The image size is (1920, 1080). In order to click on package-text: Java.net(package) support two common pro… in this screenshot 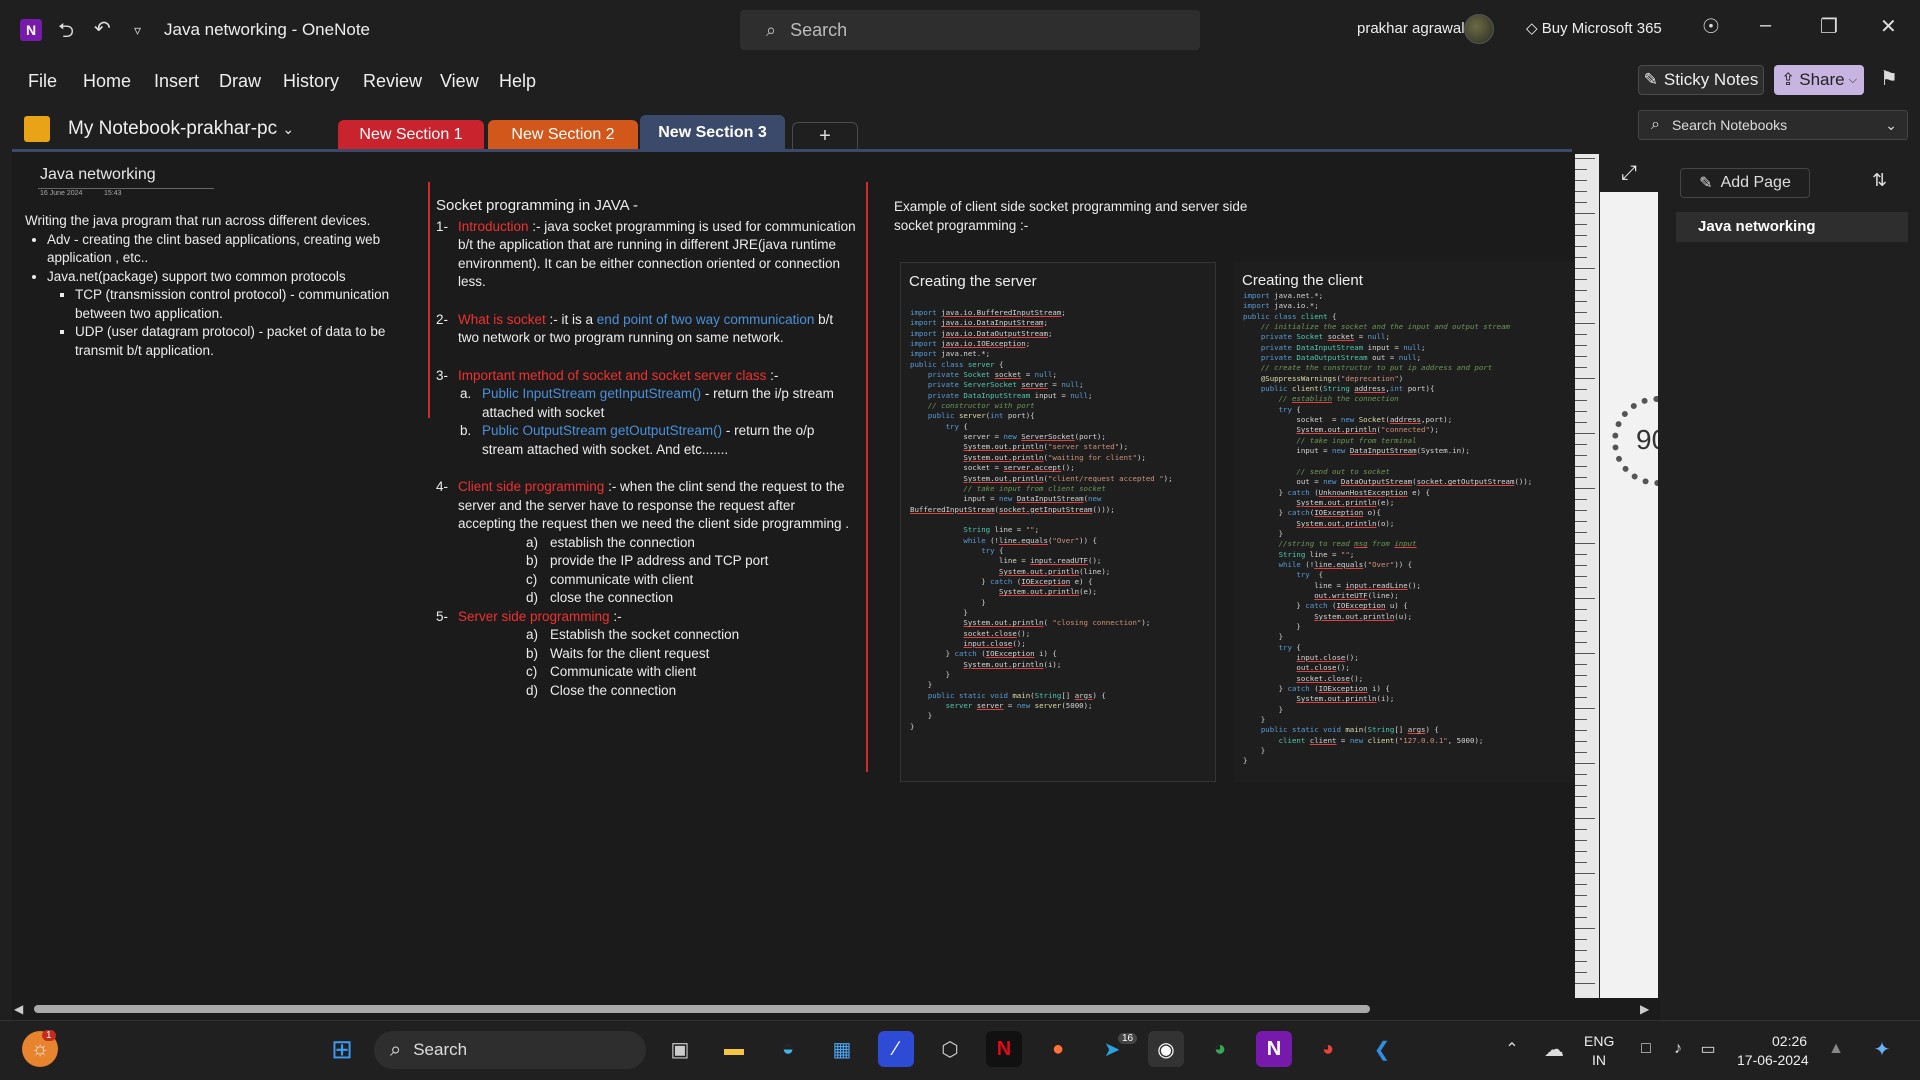, I will do `click(196, 276)`.